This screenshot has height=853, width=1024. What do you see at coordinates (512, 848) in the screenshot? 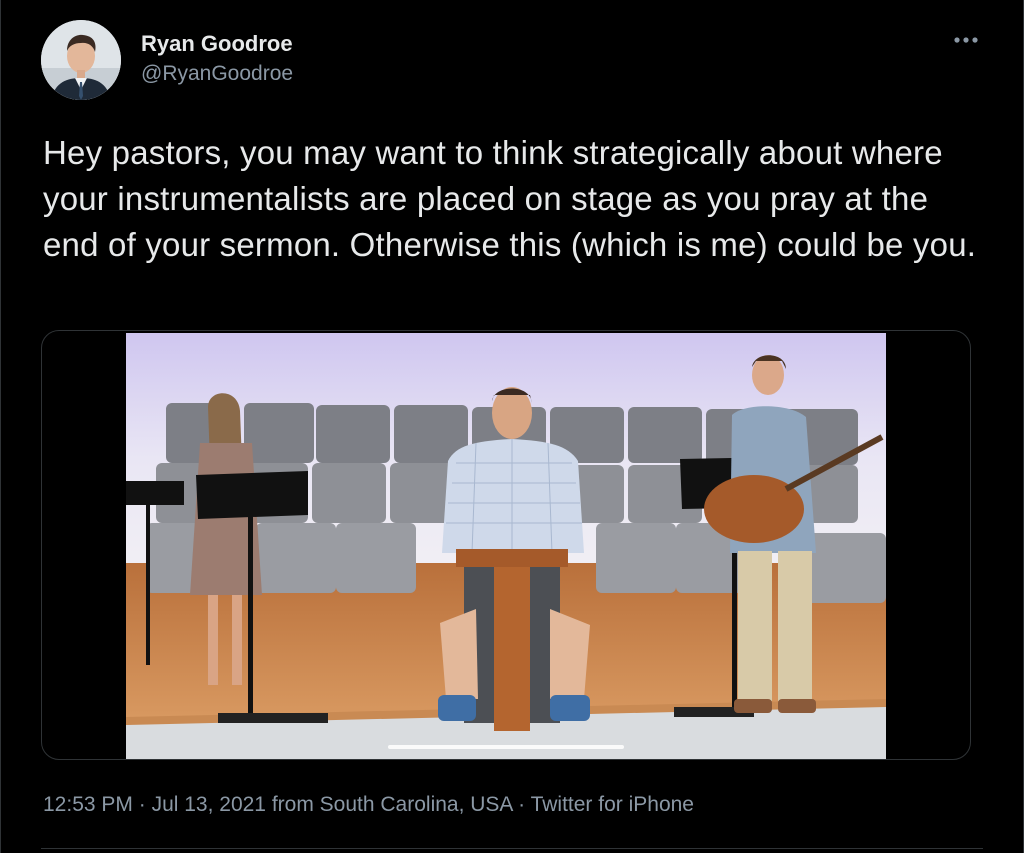
I see `divider` at bounding box center [512, 848].